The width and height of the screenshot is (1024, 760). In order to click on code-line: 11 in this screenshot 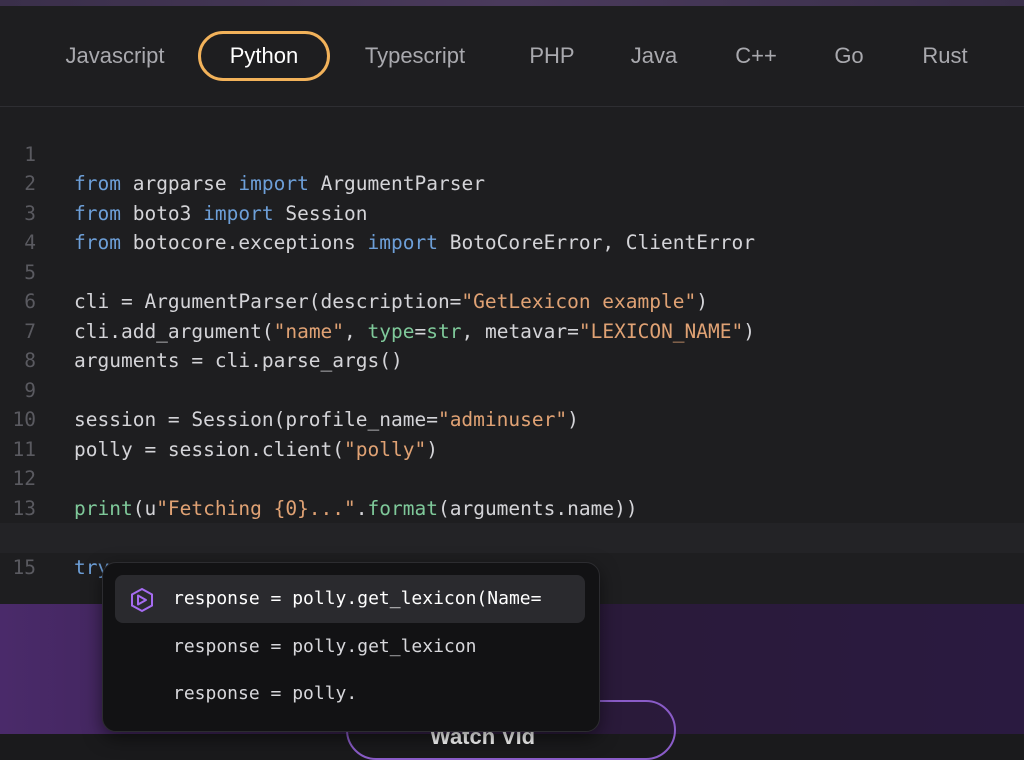, I will do `click(512, 433)`.